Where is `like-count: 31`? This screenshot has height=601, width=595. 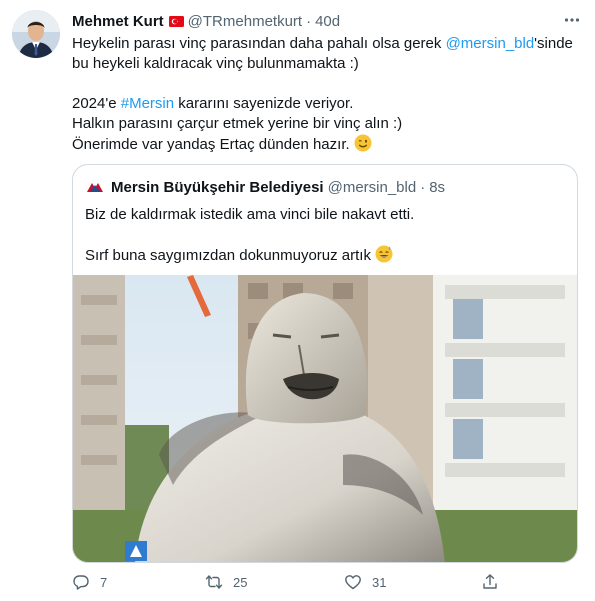 like-count: 31 is located at coordinates (379, 582).